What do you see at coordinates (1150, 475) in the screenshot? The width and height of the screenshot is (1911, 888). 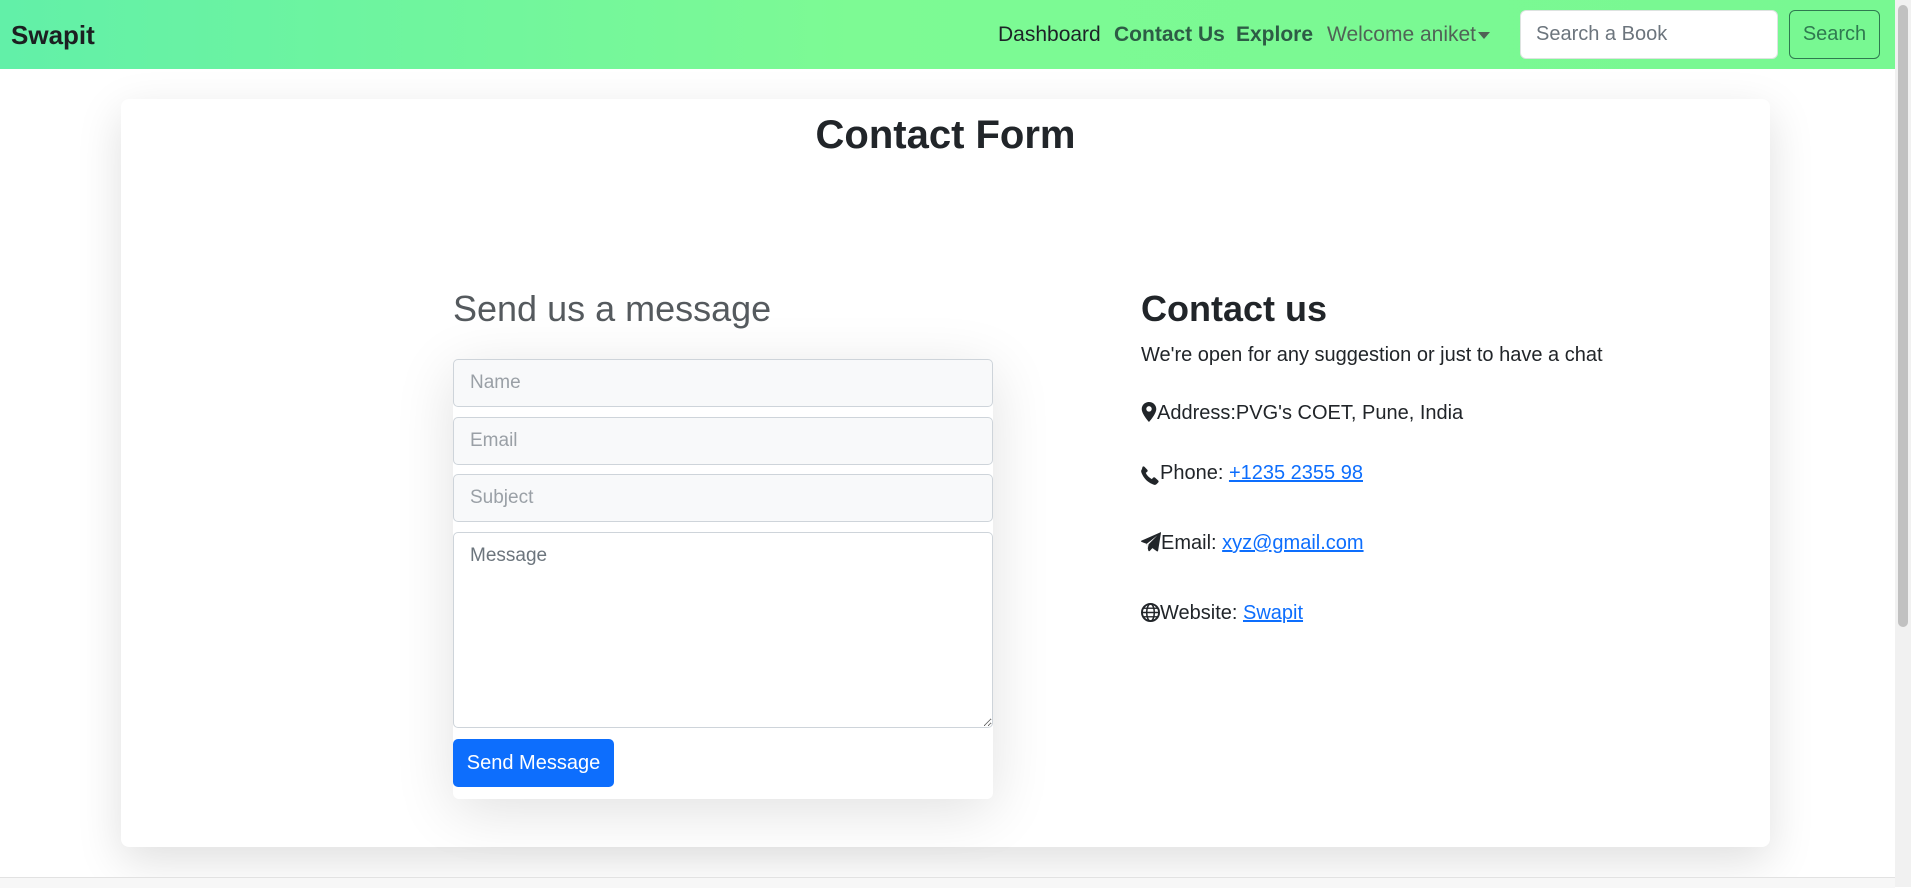 I see `phone-icon` at bounding box center [1150, 475].